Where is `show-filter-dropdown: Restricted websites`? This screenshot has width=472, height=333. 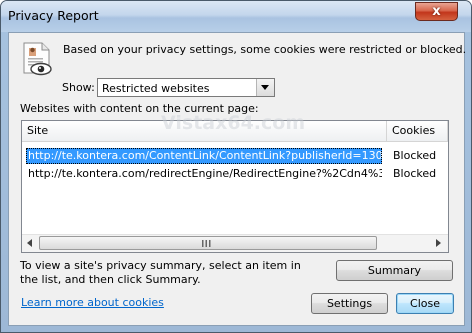 show-filter-dropdown: Restricted websites is located at coordinates (186, 87).